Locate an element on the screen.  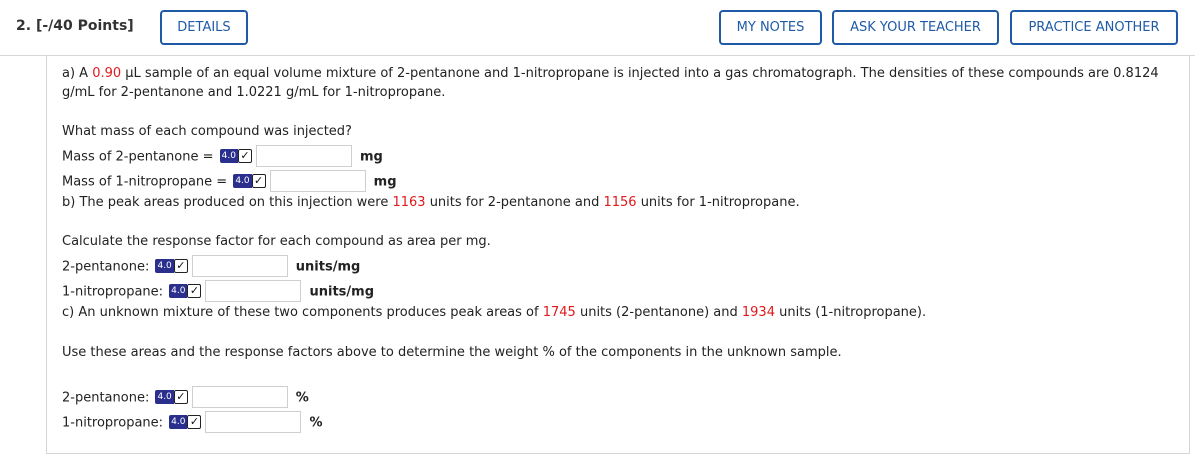
ask-your-teacher-button: ASK YOUR TEACHER is located at coordinates (915, 27).